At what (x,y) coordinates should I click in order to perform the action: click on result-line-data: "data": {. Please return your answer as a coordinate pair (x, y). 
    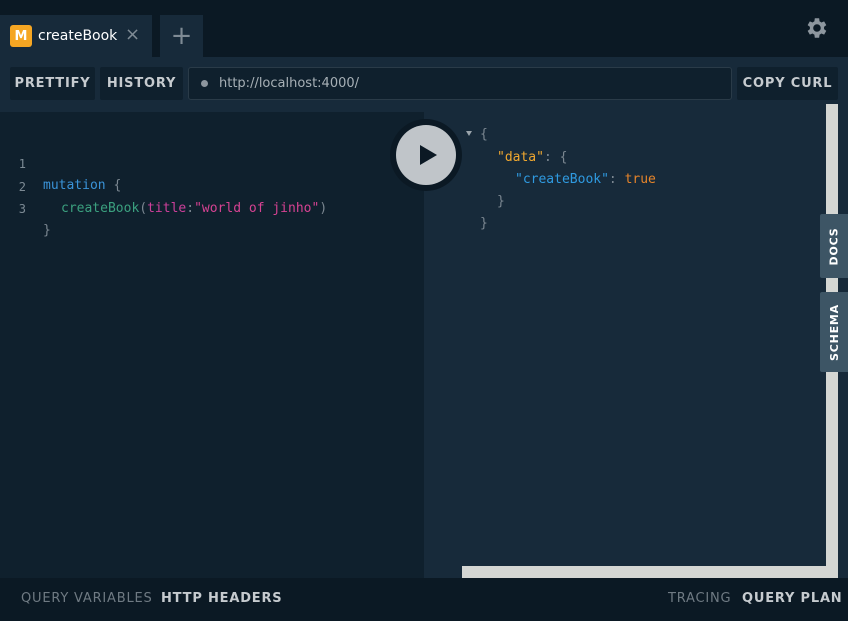
    Looking at the image, I should click on (532, 158).